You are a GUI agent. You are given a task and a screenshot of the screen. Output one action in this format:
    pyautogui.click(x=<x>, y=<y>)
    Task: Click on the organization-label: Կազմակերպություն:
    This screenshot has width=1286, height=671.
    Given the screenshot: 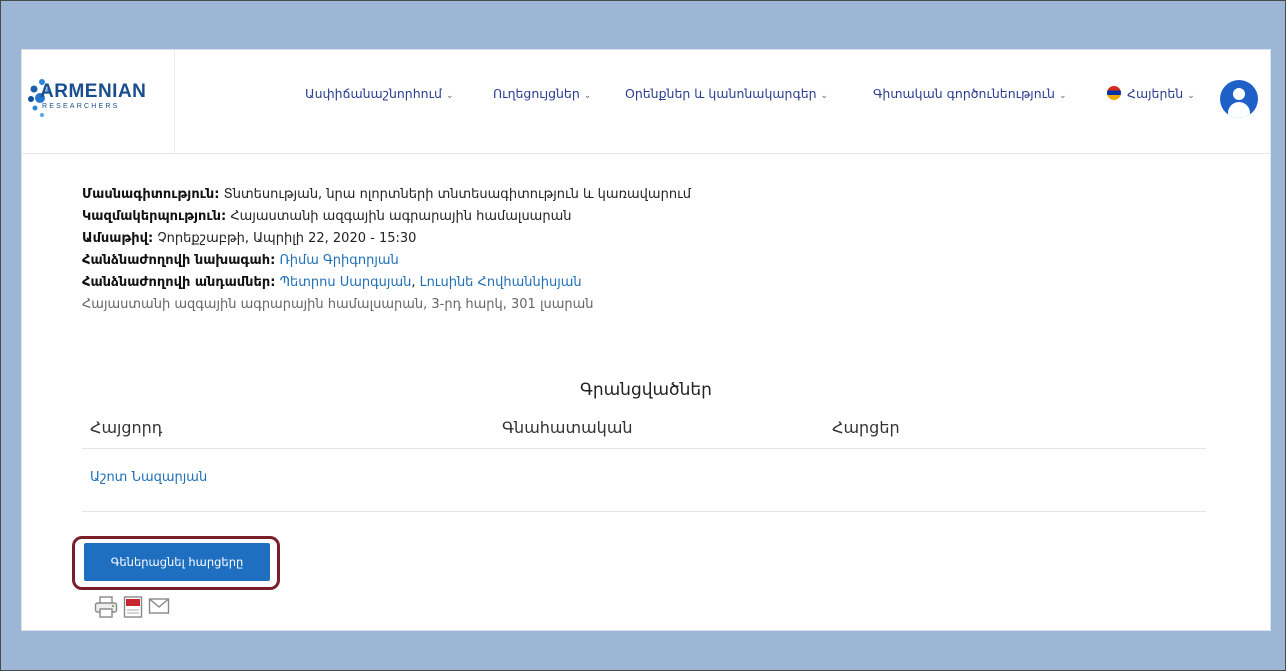 What is the action you would take?
    pyautogui.click(x=154, y=216)
    